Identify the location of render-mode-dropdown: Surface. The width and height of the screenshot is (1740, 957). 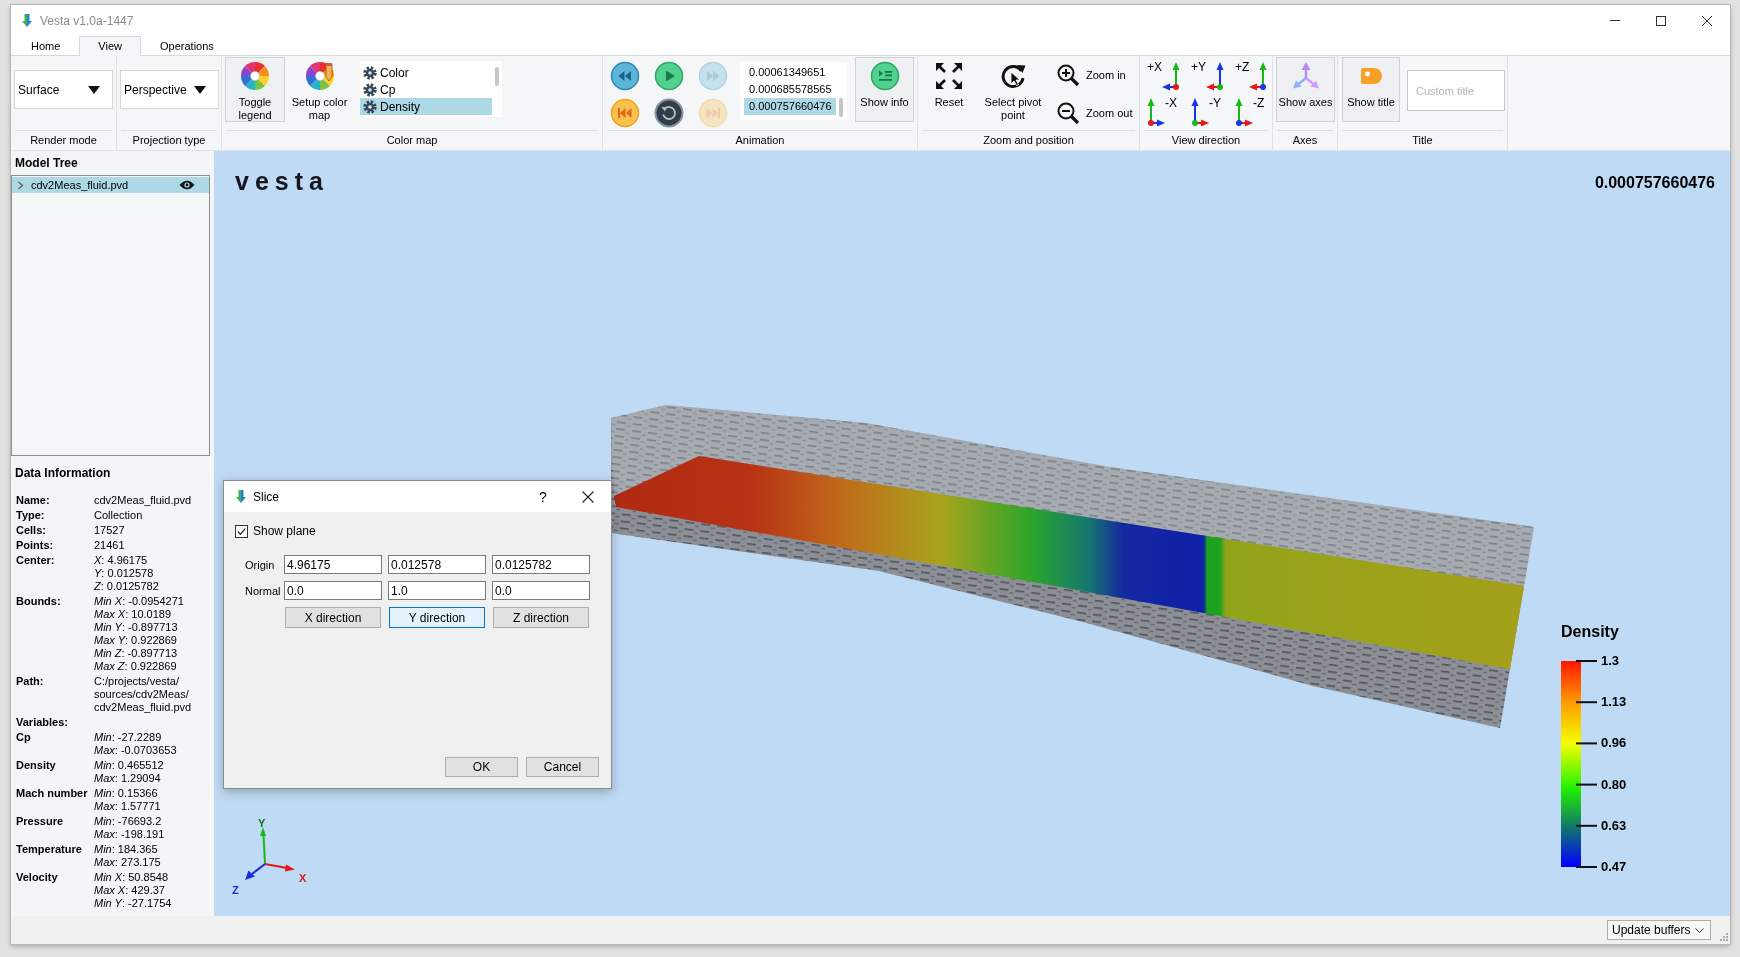
(63, 89).